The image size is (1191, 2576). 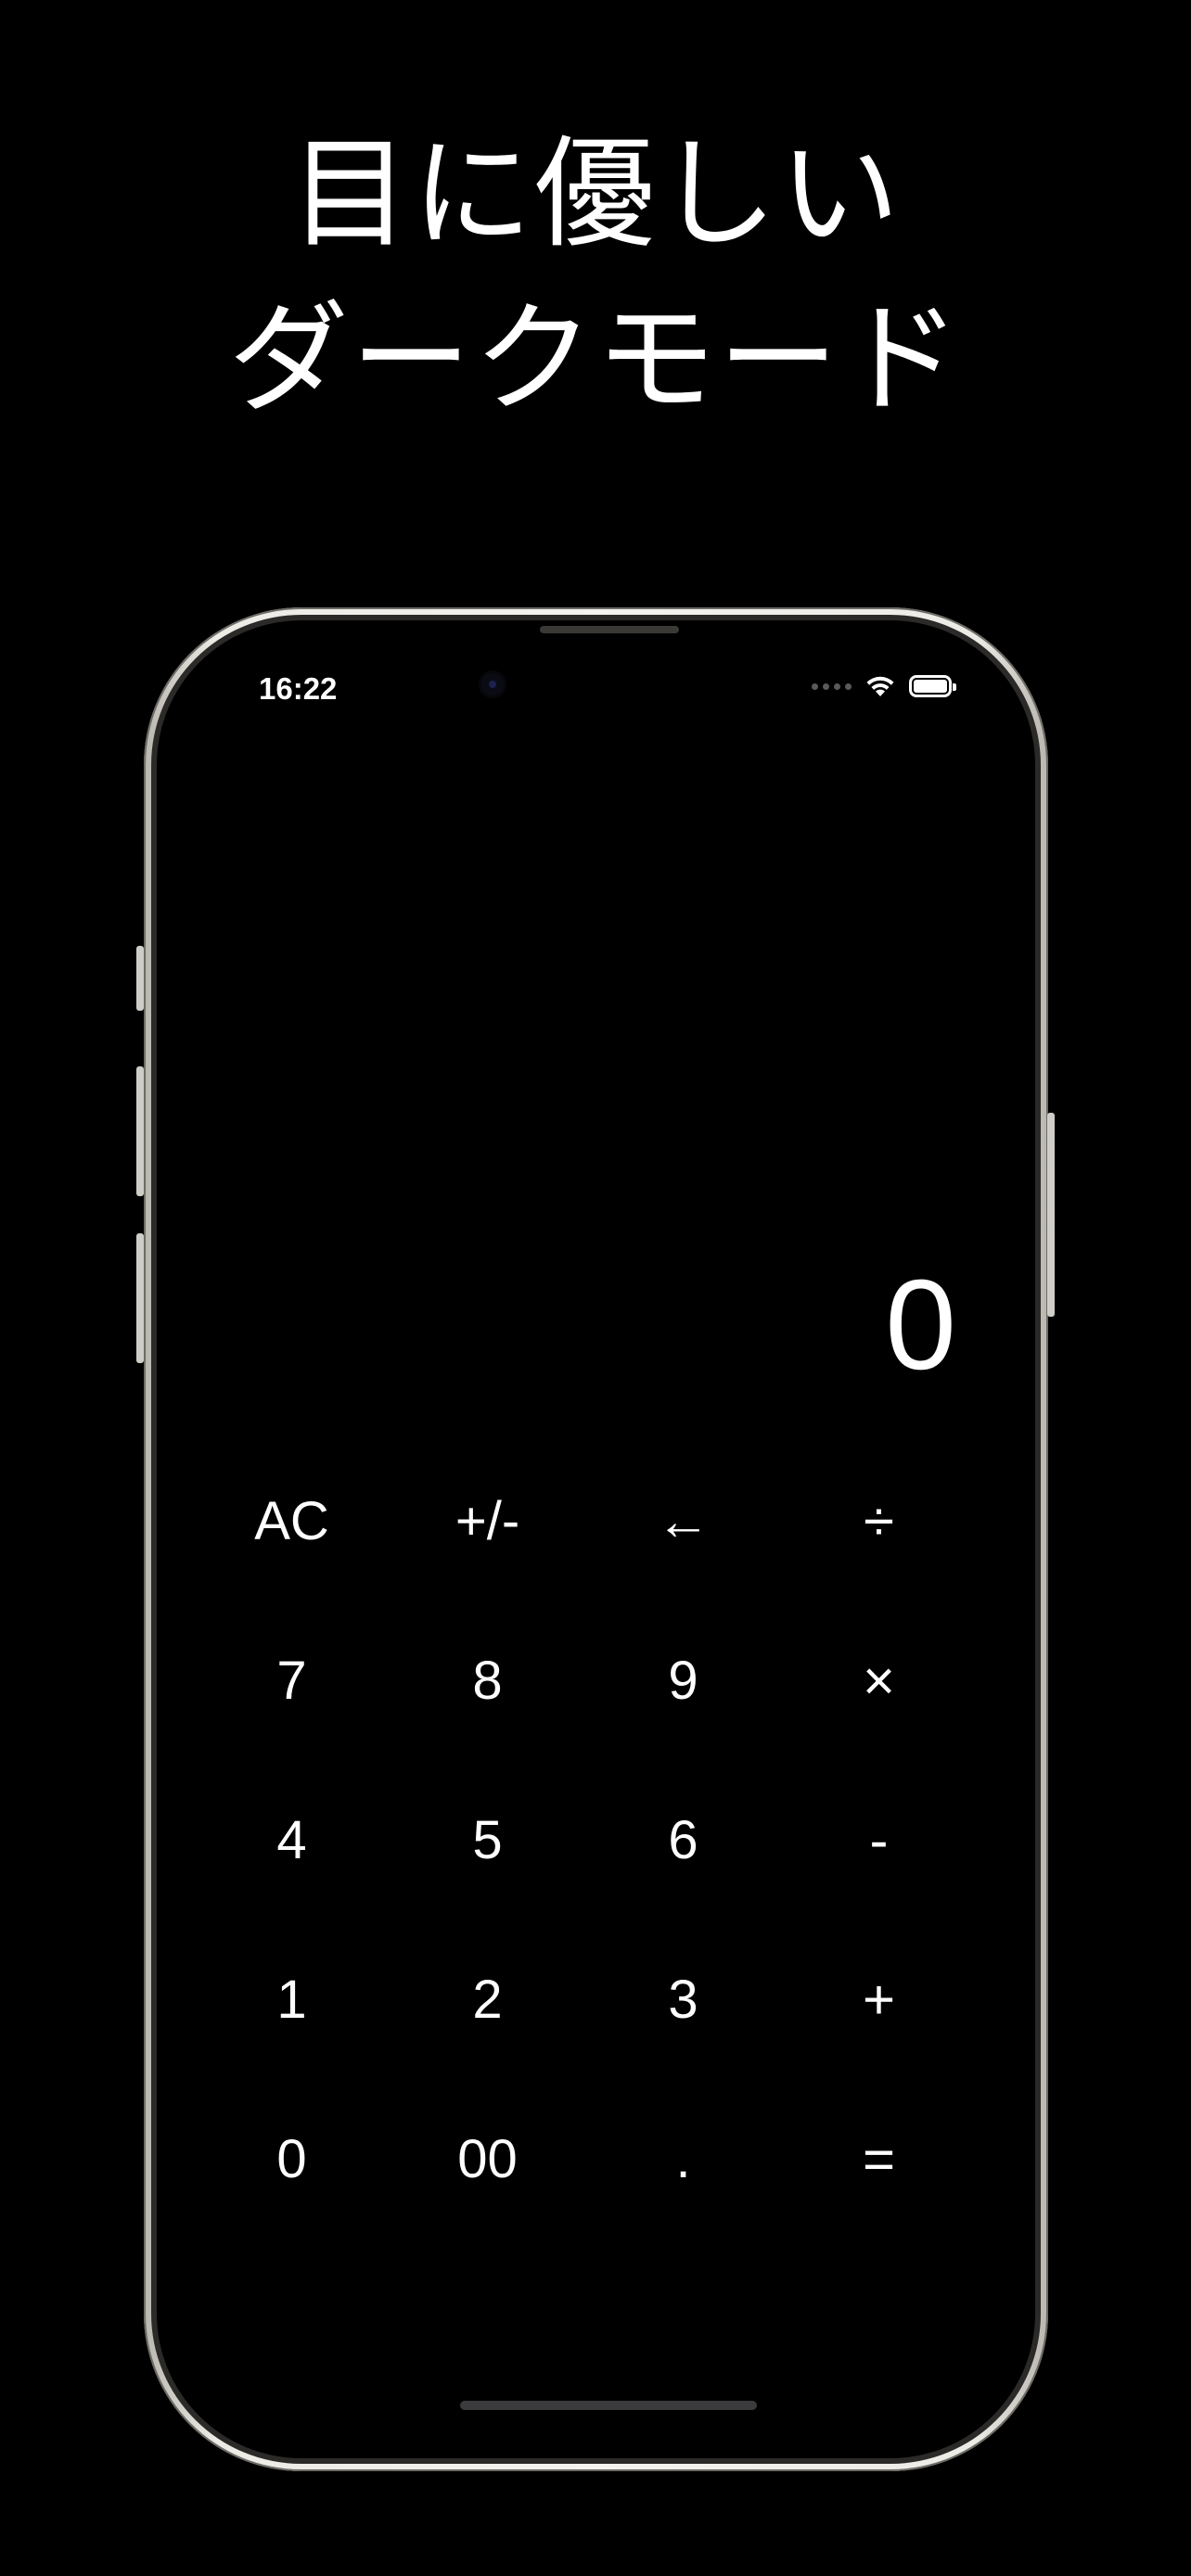 I want to click on volume-up-button, so click(x=140, y=1131).